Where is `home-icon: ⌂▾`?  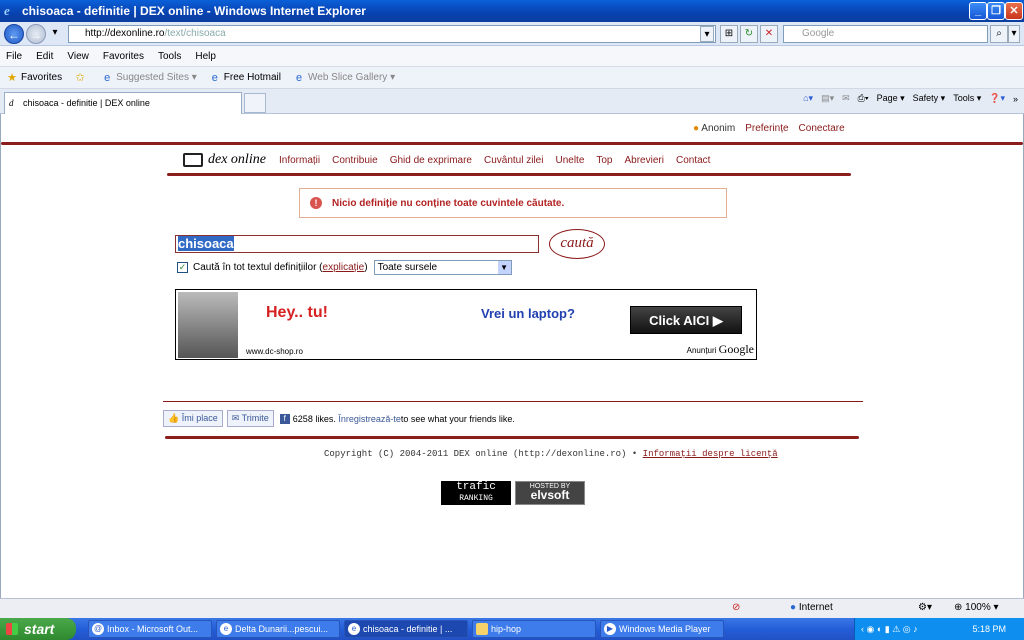
home-icon: ⌂▾ is located at coordinates (808, 98).